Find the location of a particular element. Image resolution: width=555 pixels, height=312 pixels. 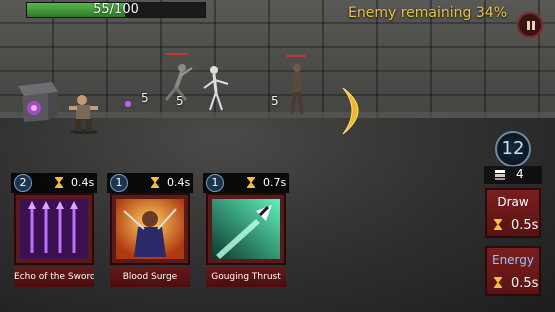

warrior-art-icon is located at coordinates (150, 229).